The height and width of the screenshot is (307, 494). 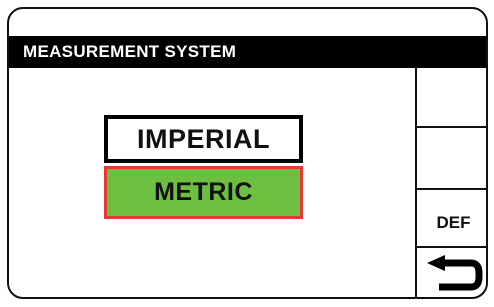 I want to click on imperial-option-button: IMPERIAL, so click(x=203, y=139).